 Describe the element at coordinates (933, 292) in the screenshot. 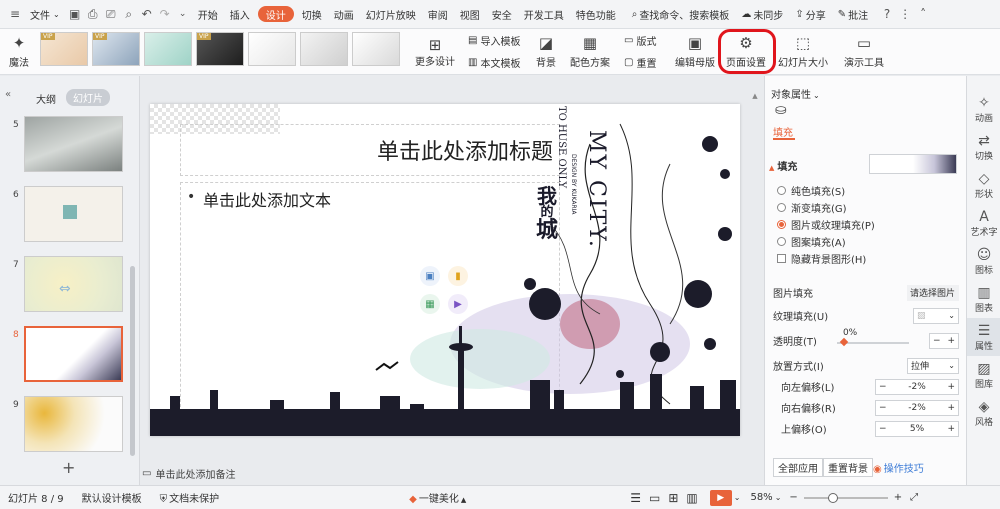

I see `picture-fill-select: 请选择图片` at that location.